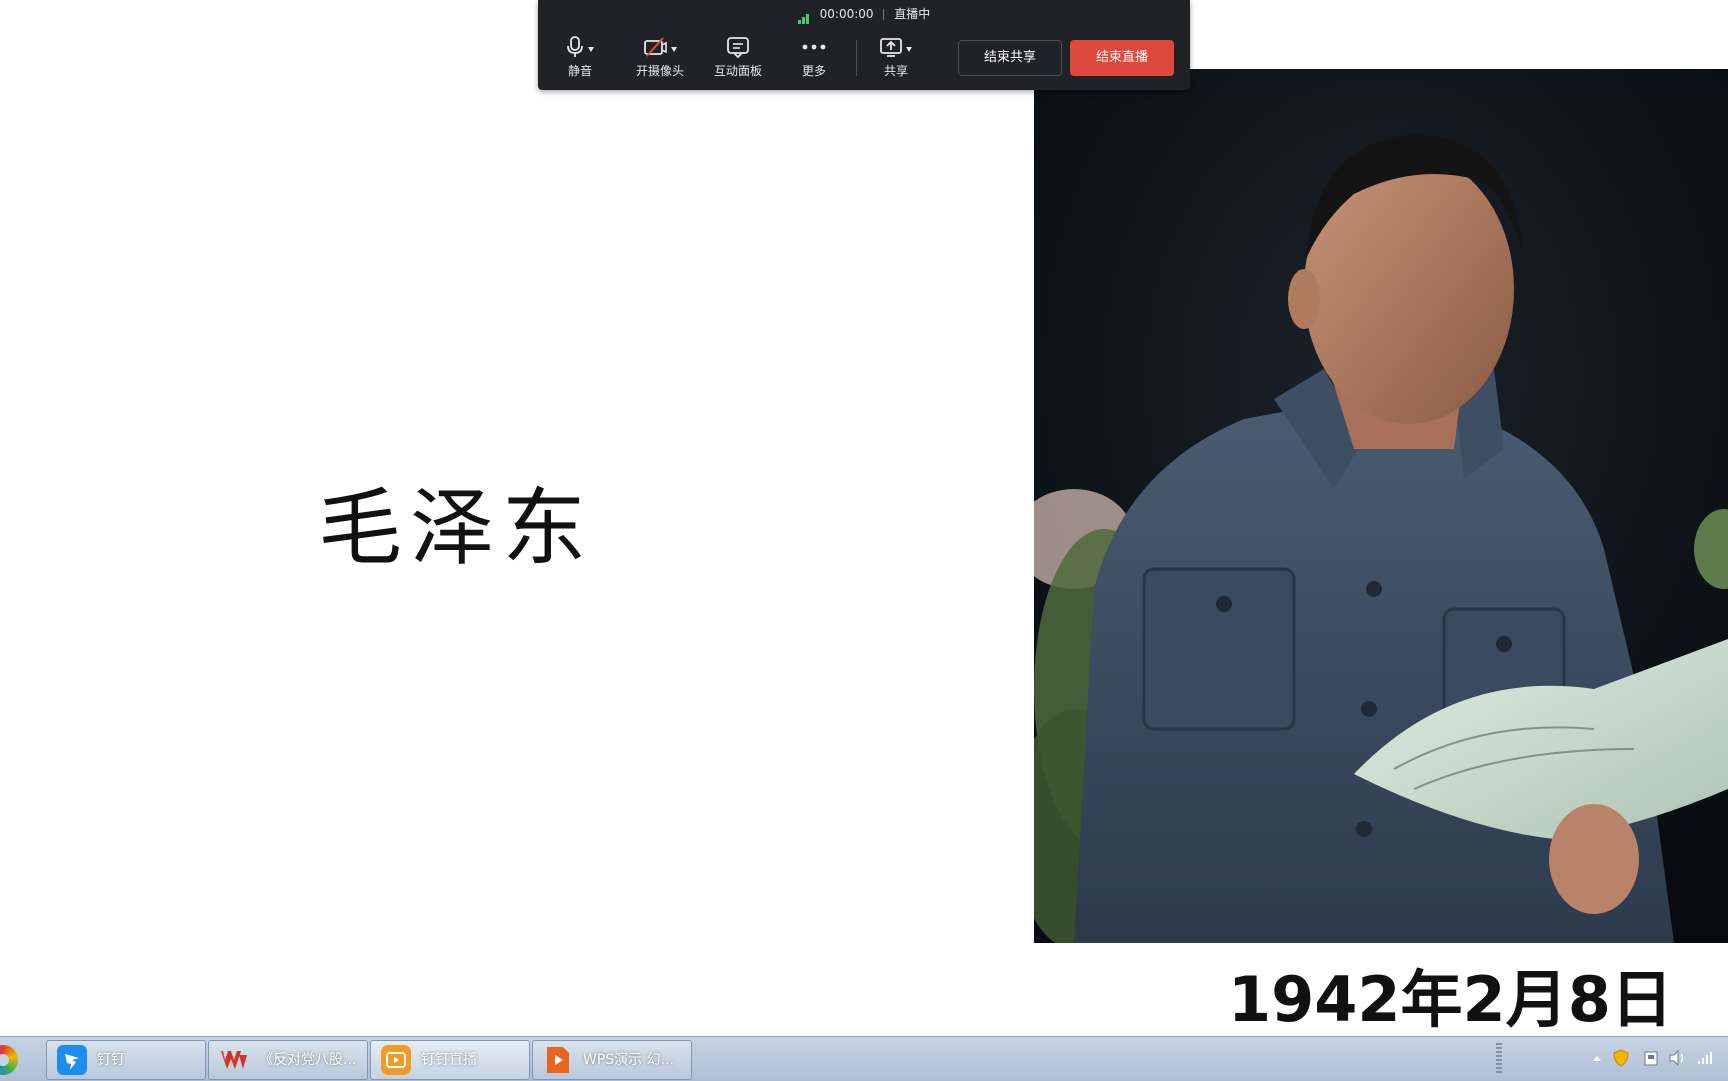  I want to click on wps-presentation-icon, so click(558, 1060).